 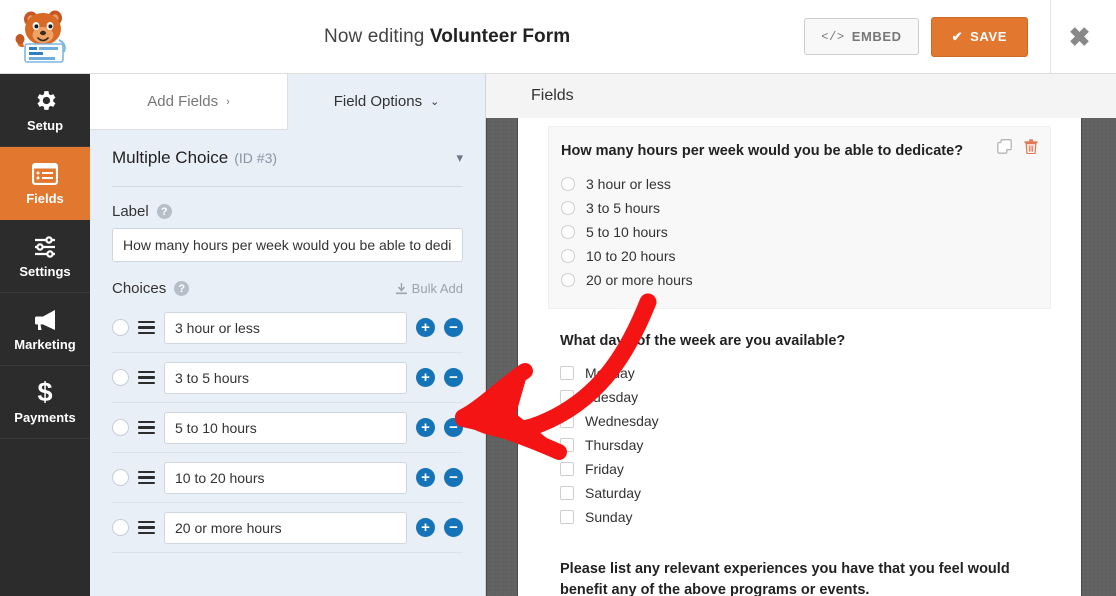 I want to click on label-field-title: Label, so click(x=130, y=211).